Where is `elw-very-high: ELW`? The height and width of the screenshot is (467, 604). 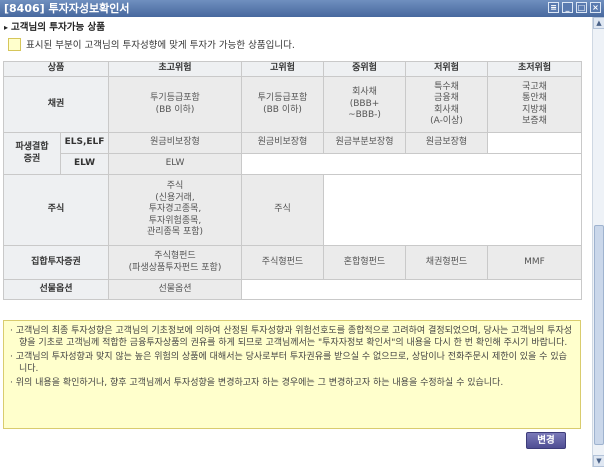
elw-very-high: ELW is located at coordinates (175, 164).